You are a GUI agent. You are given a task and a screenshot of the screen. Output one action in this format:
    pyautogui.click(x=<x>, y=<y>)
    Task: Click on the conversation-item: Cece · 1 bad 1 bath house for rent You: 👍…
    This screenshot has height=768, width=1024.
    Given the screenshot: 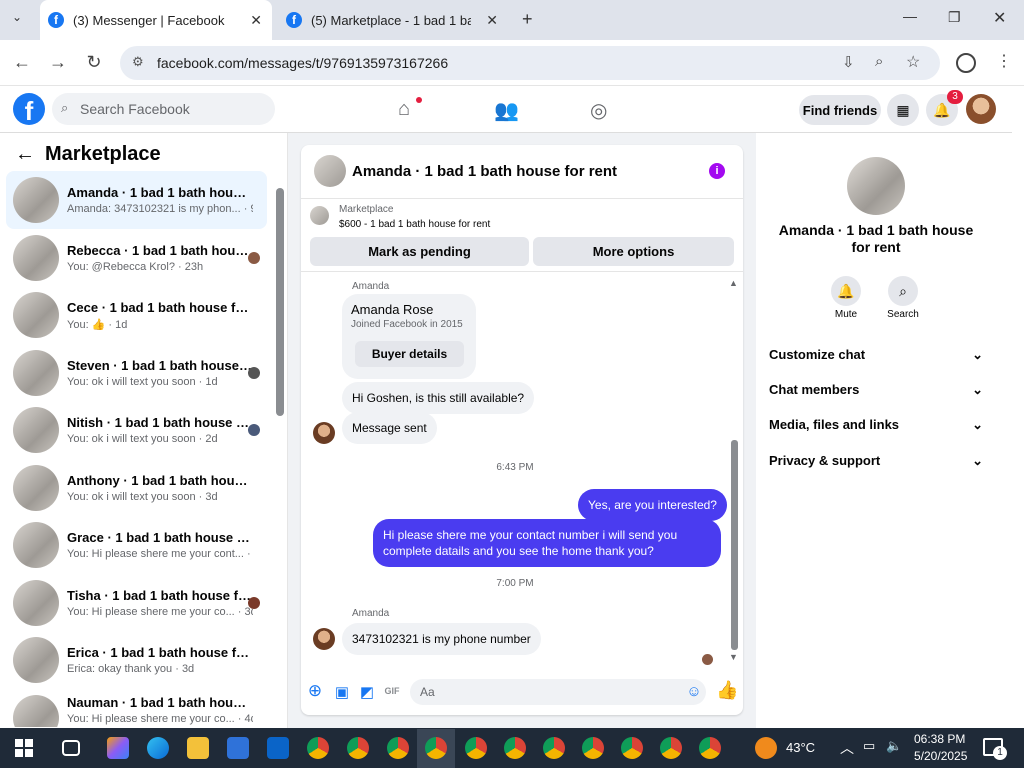 What is the action you would take?
    pyautogui.click(x=136, y=315)
    